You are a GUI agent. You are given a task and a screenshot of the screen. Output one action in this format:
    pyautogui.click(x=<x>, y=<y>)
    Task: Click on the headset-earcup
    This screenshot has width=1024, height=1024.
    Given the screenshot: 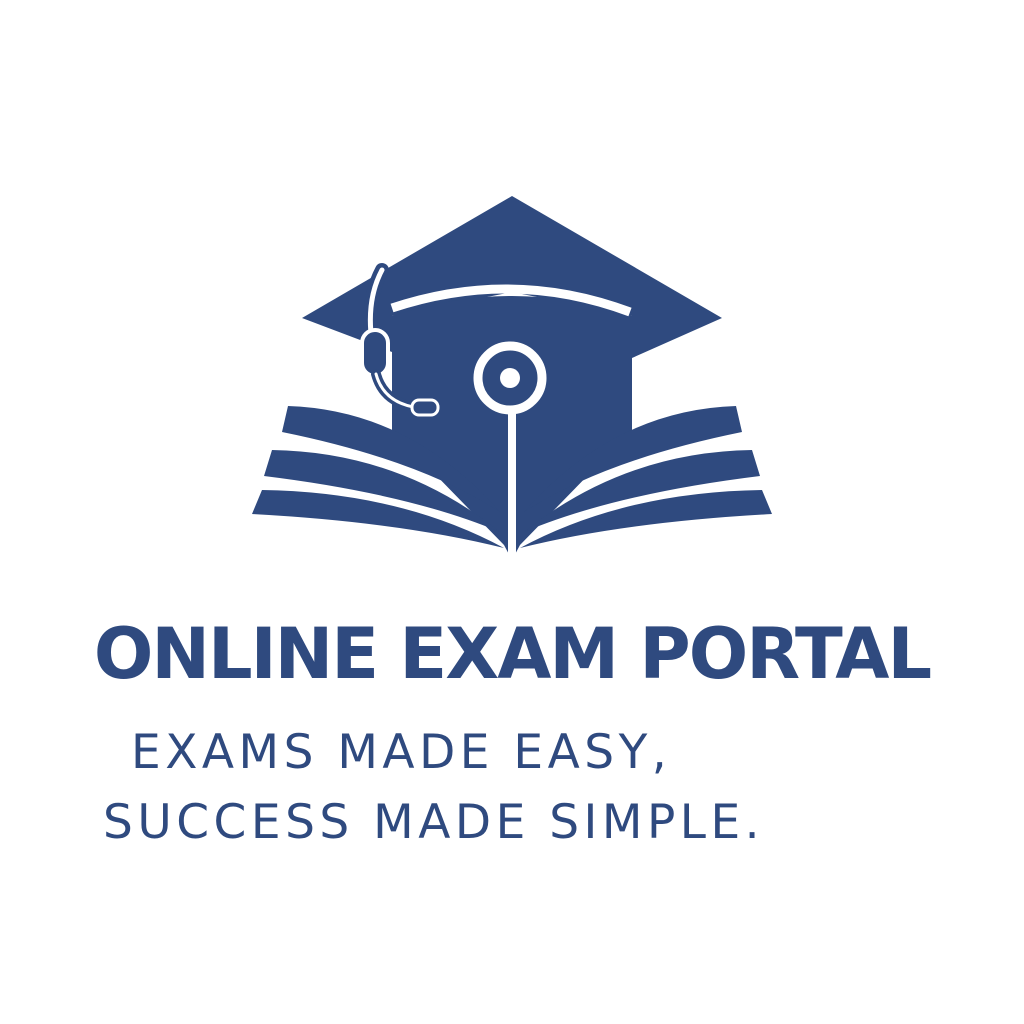 What is the action you would take?
    pyautogui.click(x=375, y=353)
    